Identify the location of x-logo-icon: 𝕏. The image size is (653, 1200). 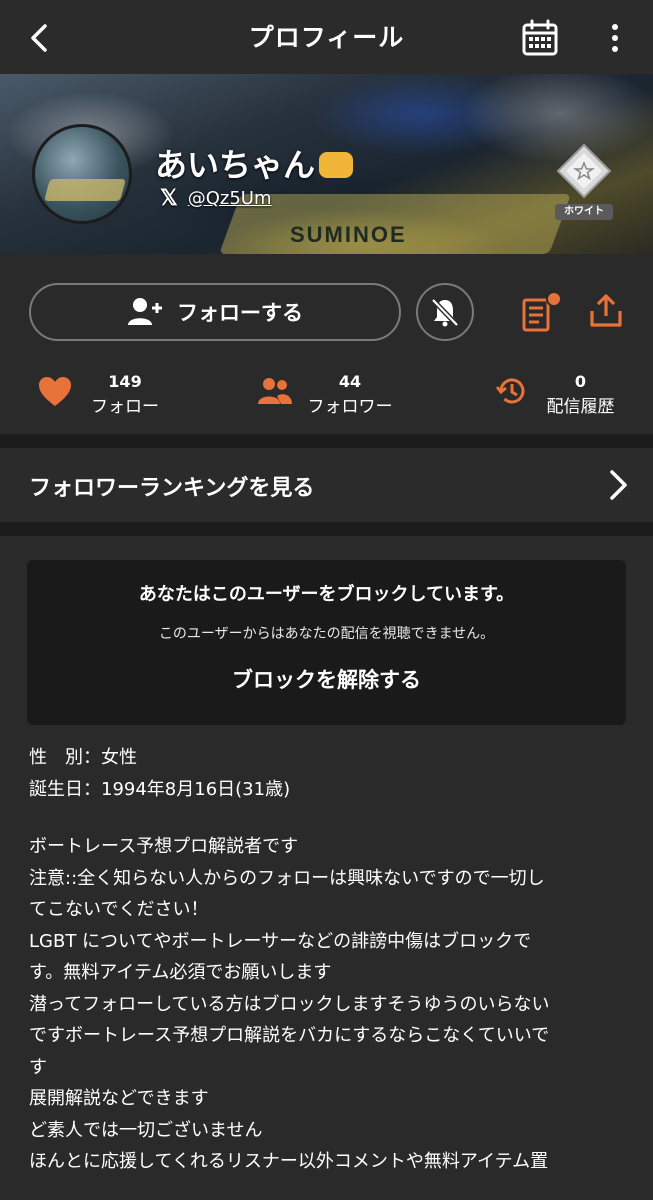
(169, 197).